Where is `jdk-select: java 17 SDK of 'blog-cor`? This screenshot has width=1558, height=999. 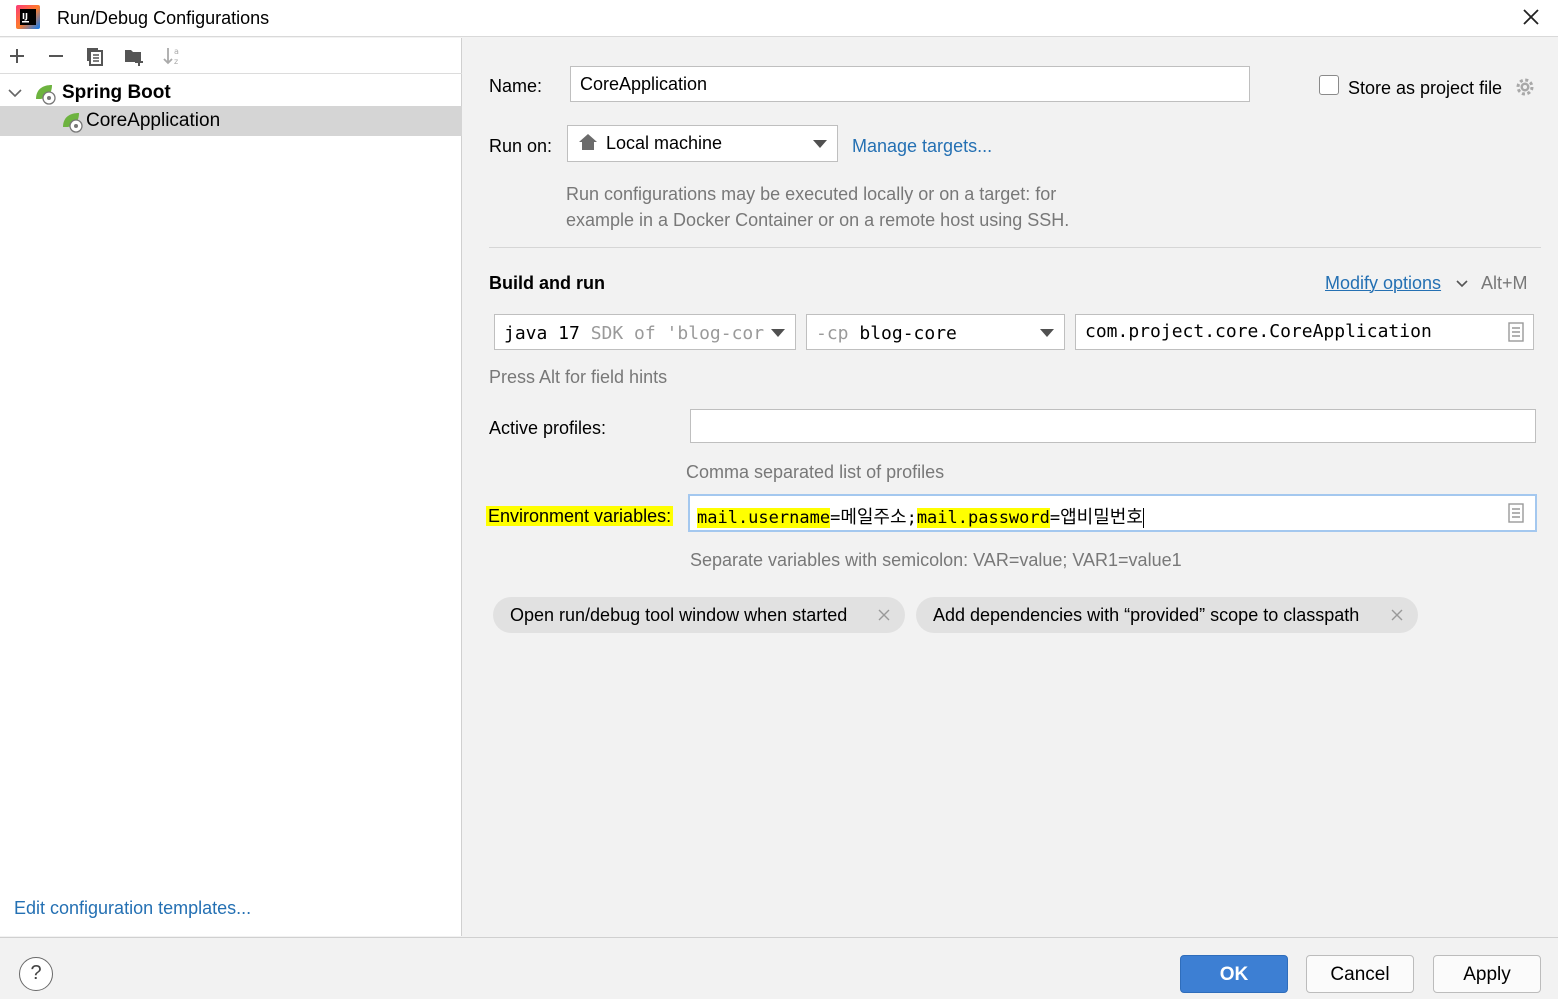
jdk-select: java 17 SDK of 'blog-cor is located at coordinates (645, 332).